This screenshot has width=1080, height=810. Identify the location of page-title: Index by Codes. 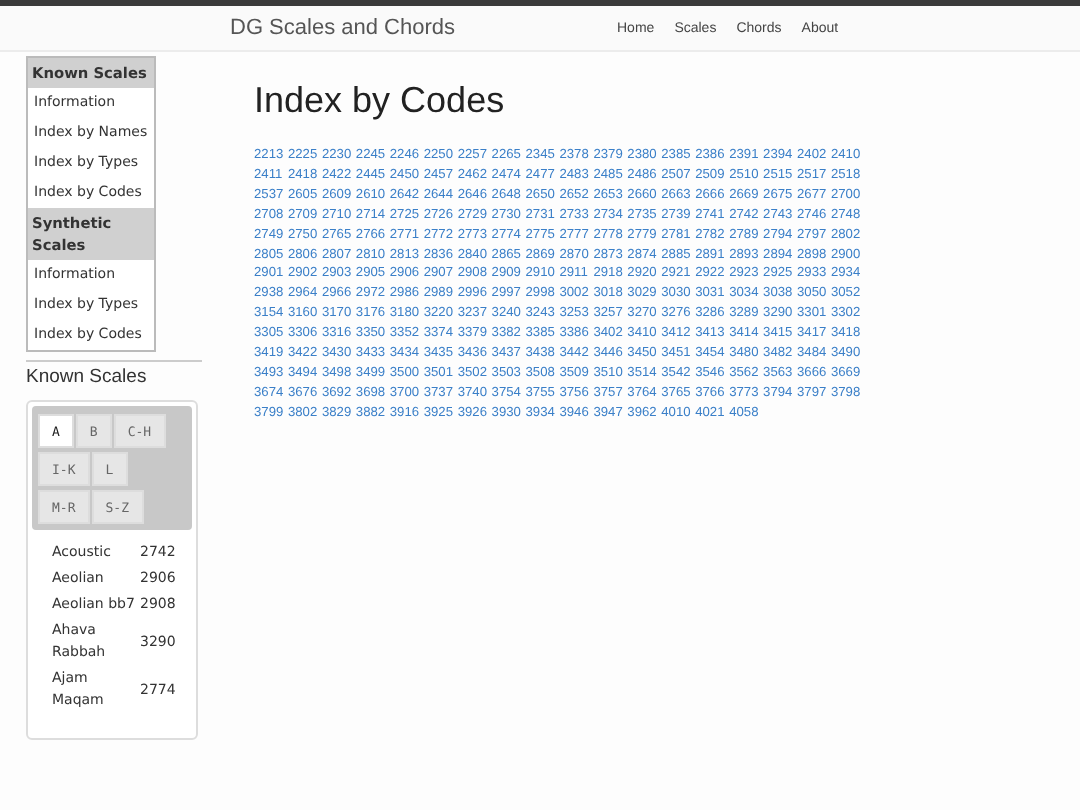
(380, 101).